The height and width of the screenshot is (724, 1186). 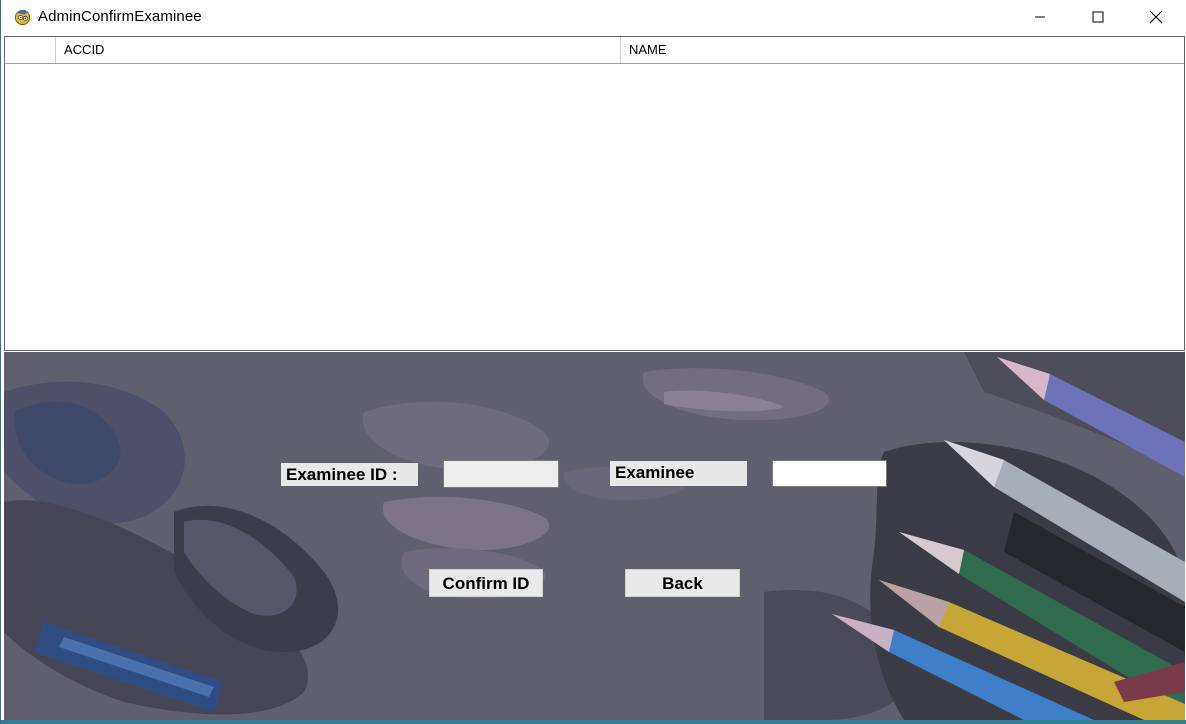 I want to click on examinee-label: Examinee, so click(x=678, y=473).